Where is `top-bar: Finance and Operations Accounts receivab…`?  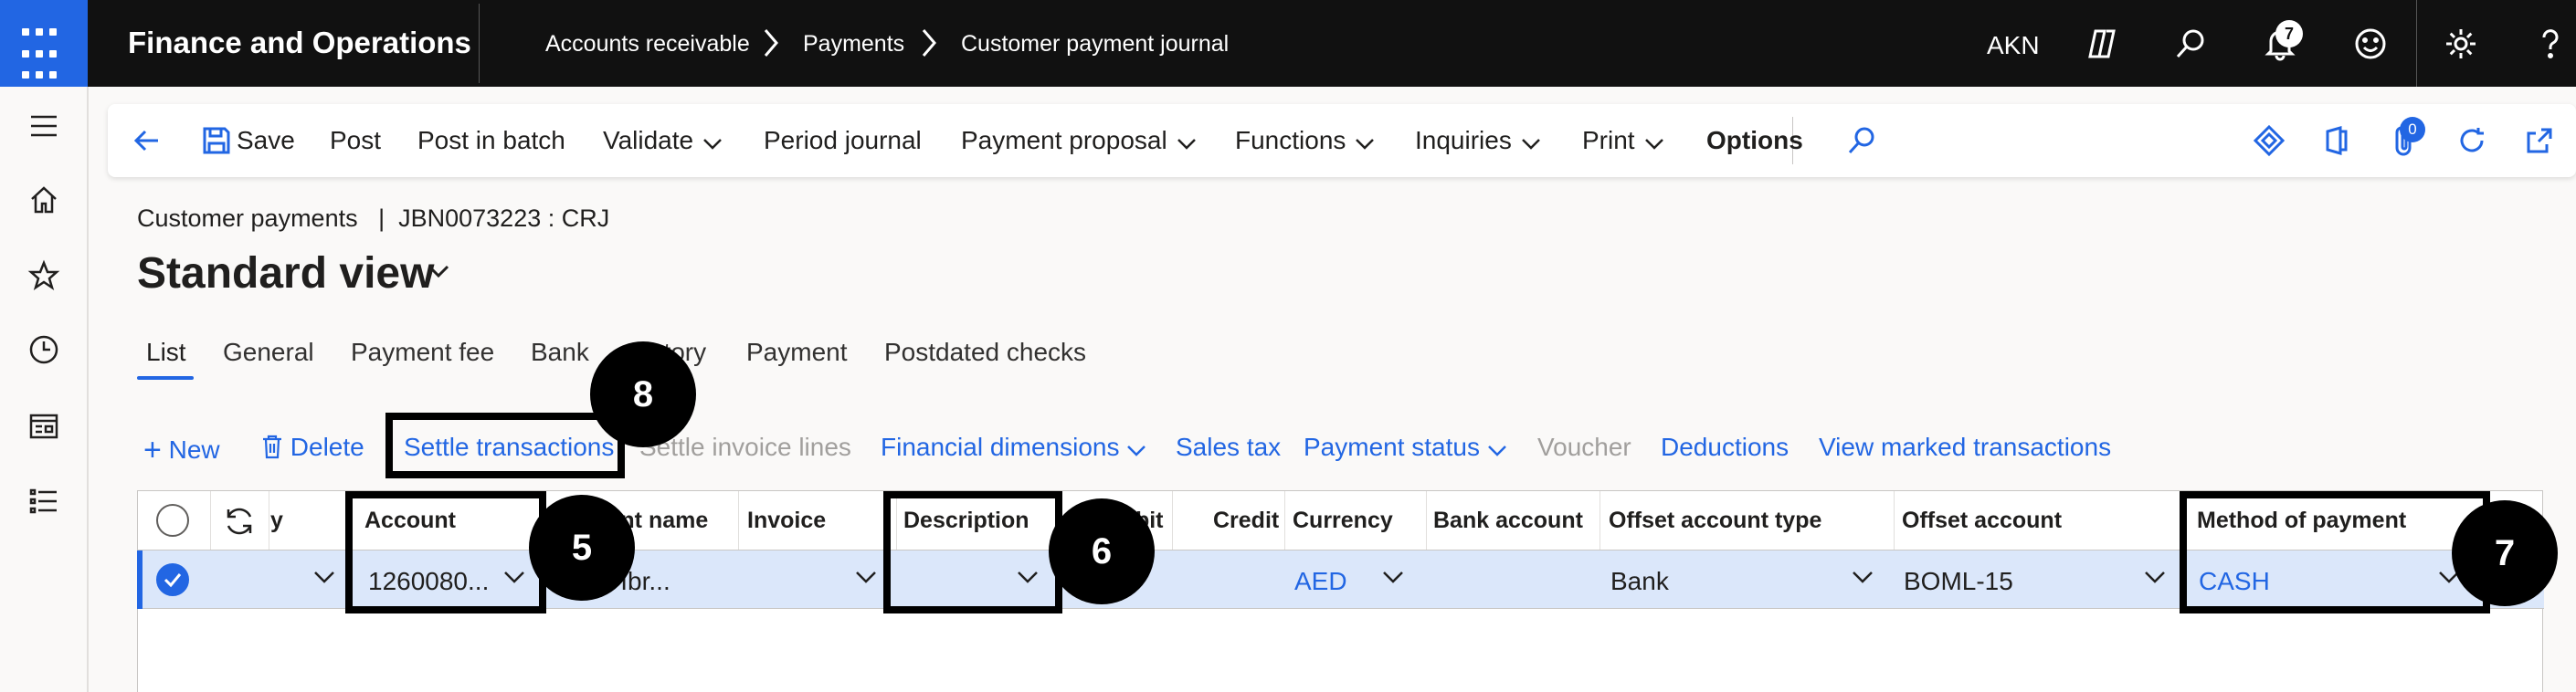 top-bar: Finance and Operations Accounts receivab… is located at coordinates (1288, 43).